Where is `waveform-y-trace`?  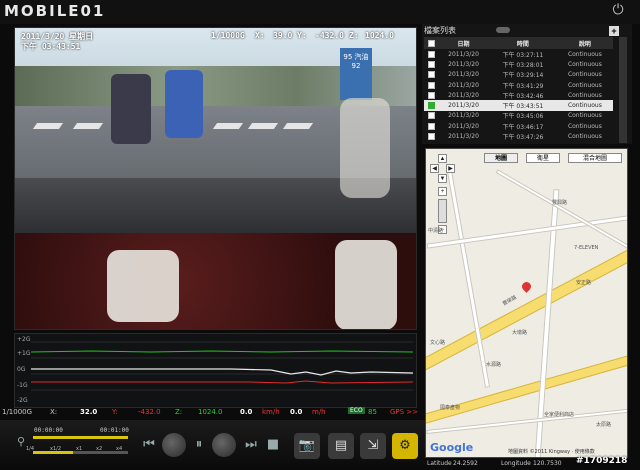 waveform-y-trace is located at coordinates (222, 382).